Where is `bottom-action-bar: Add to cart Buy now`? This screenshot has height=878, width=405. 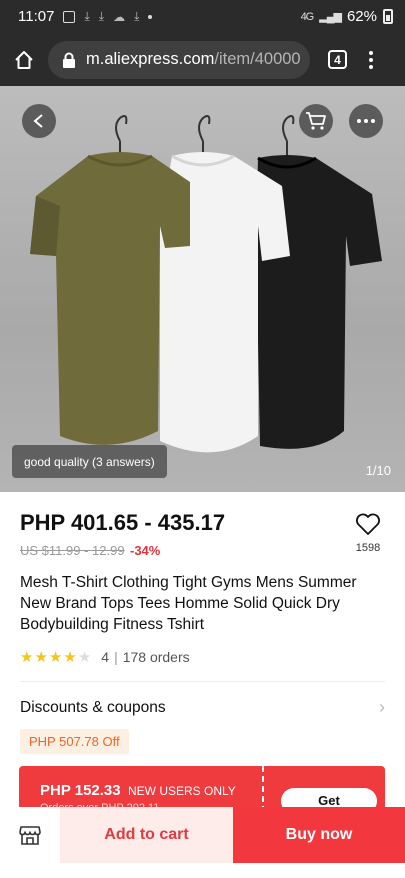 bottom-action-bar: Add to cart Buy now is located at coordinates (202, 835).